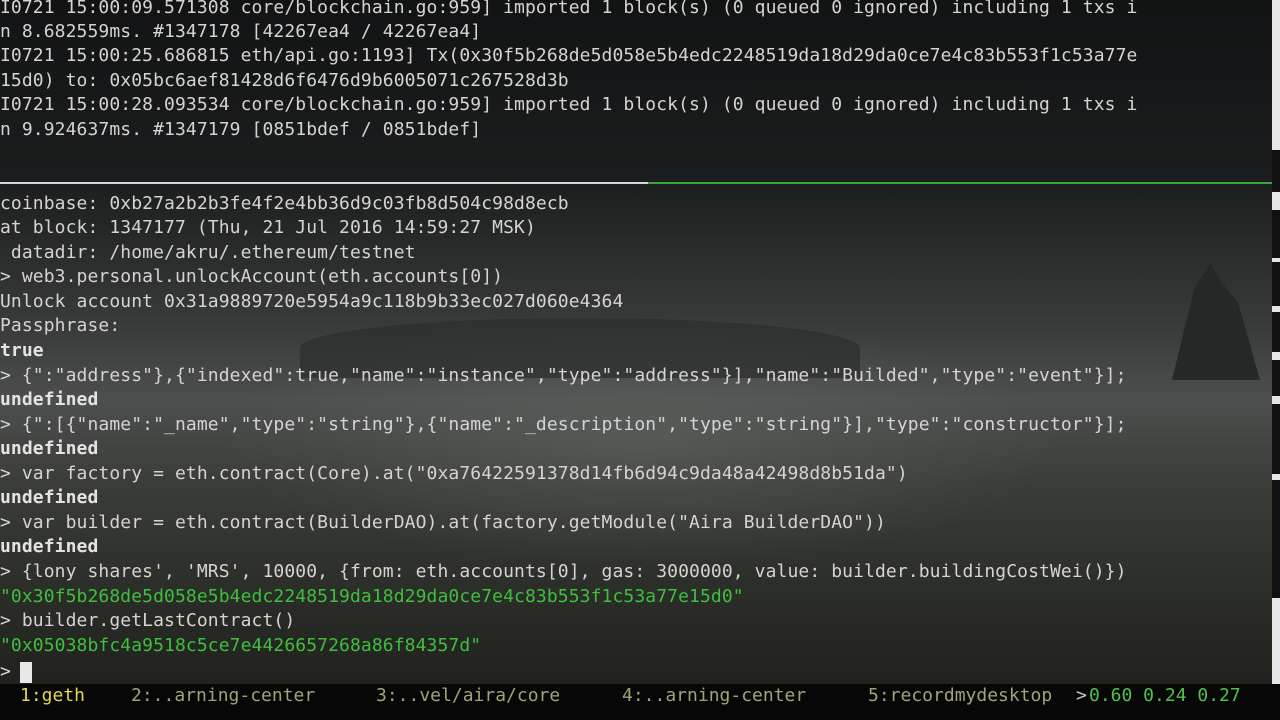 The image size is (1280, 720). I want to click on window-tab-learning-center: 2:..arning-center, so click(223, 696).